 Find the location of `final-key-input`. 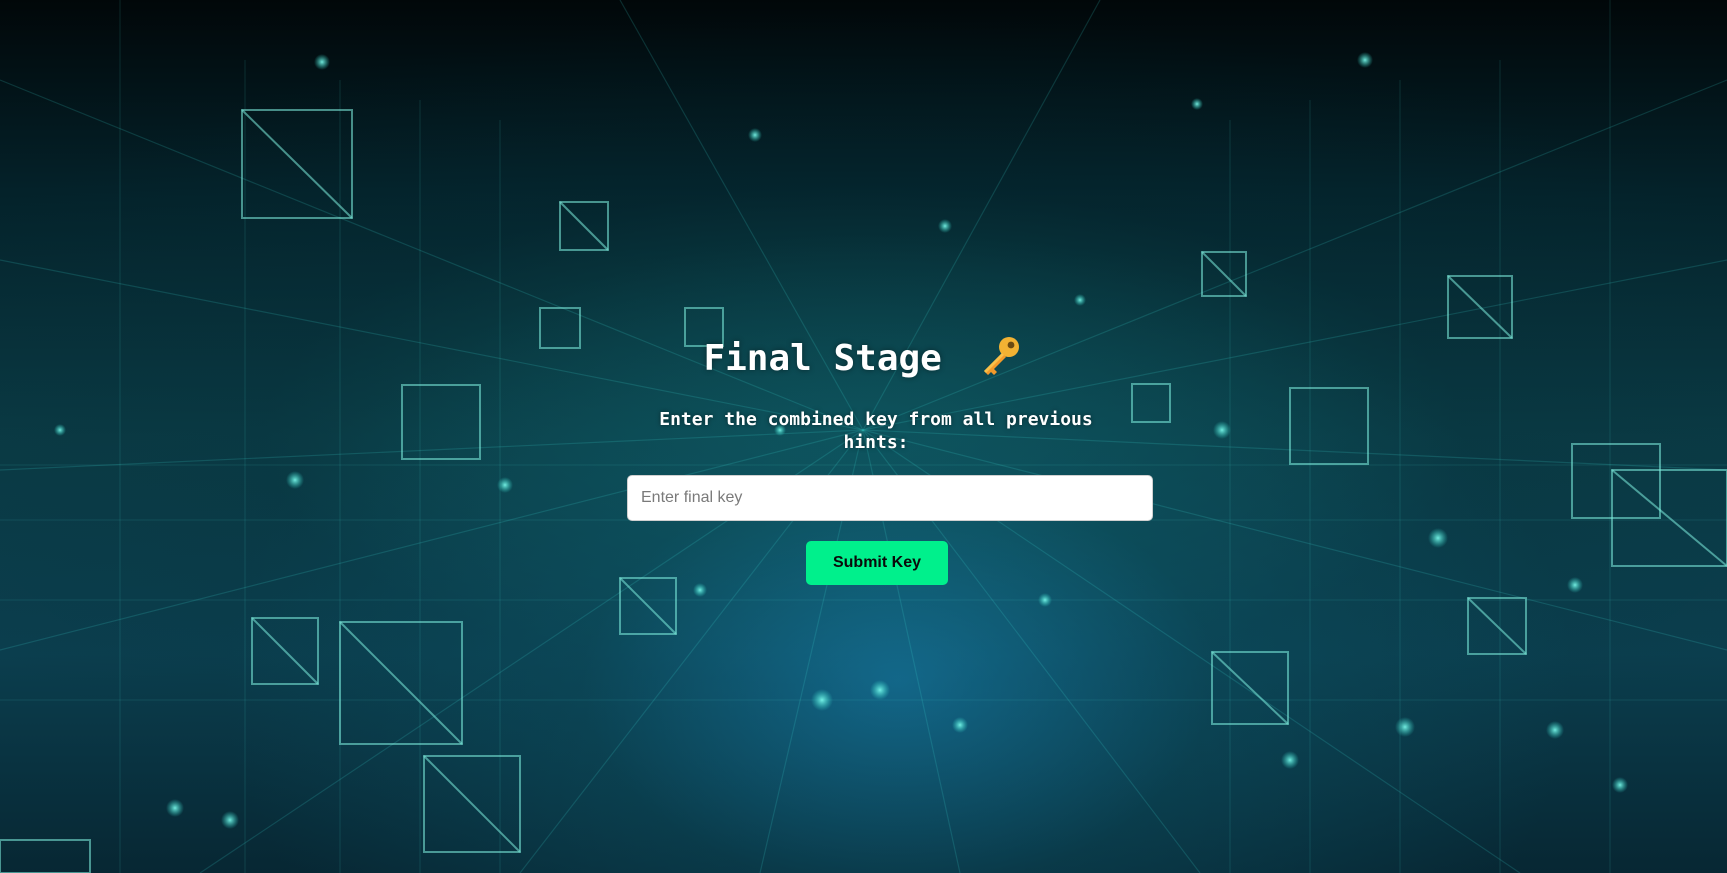

final-key-input is located at coordinates (890, 498).